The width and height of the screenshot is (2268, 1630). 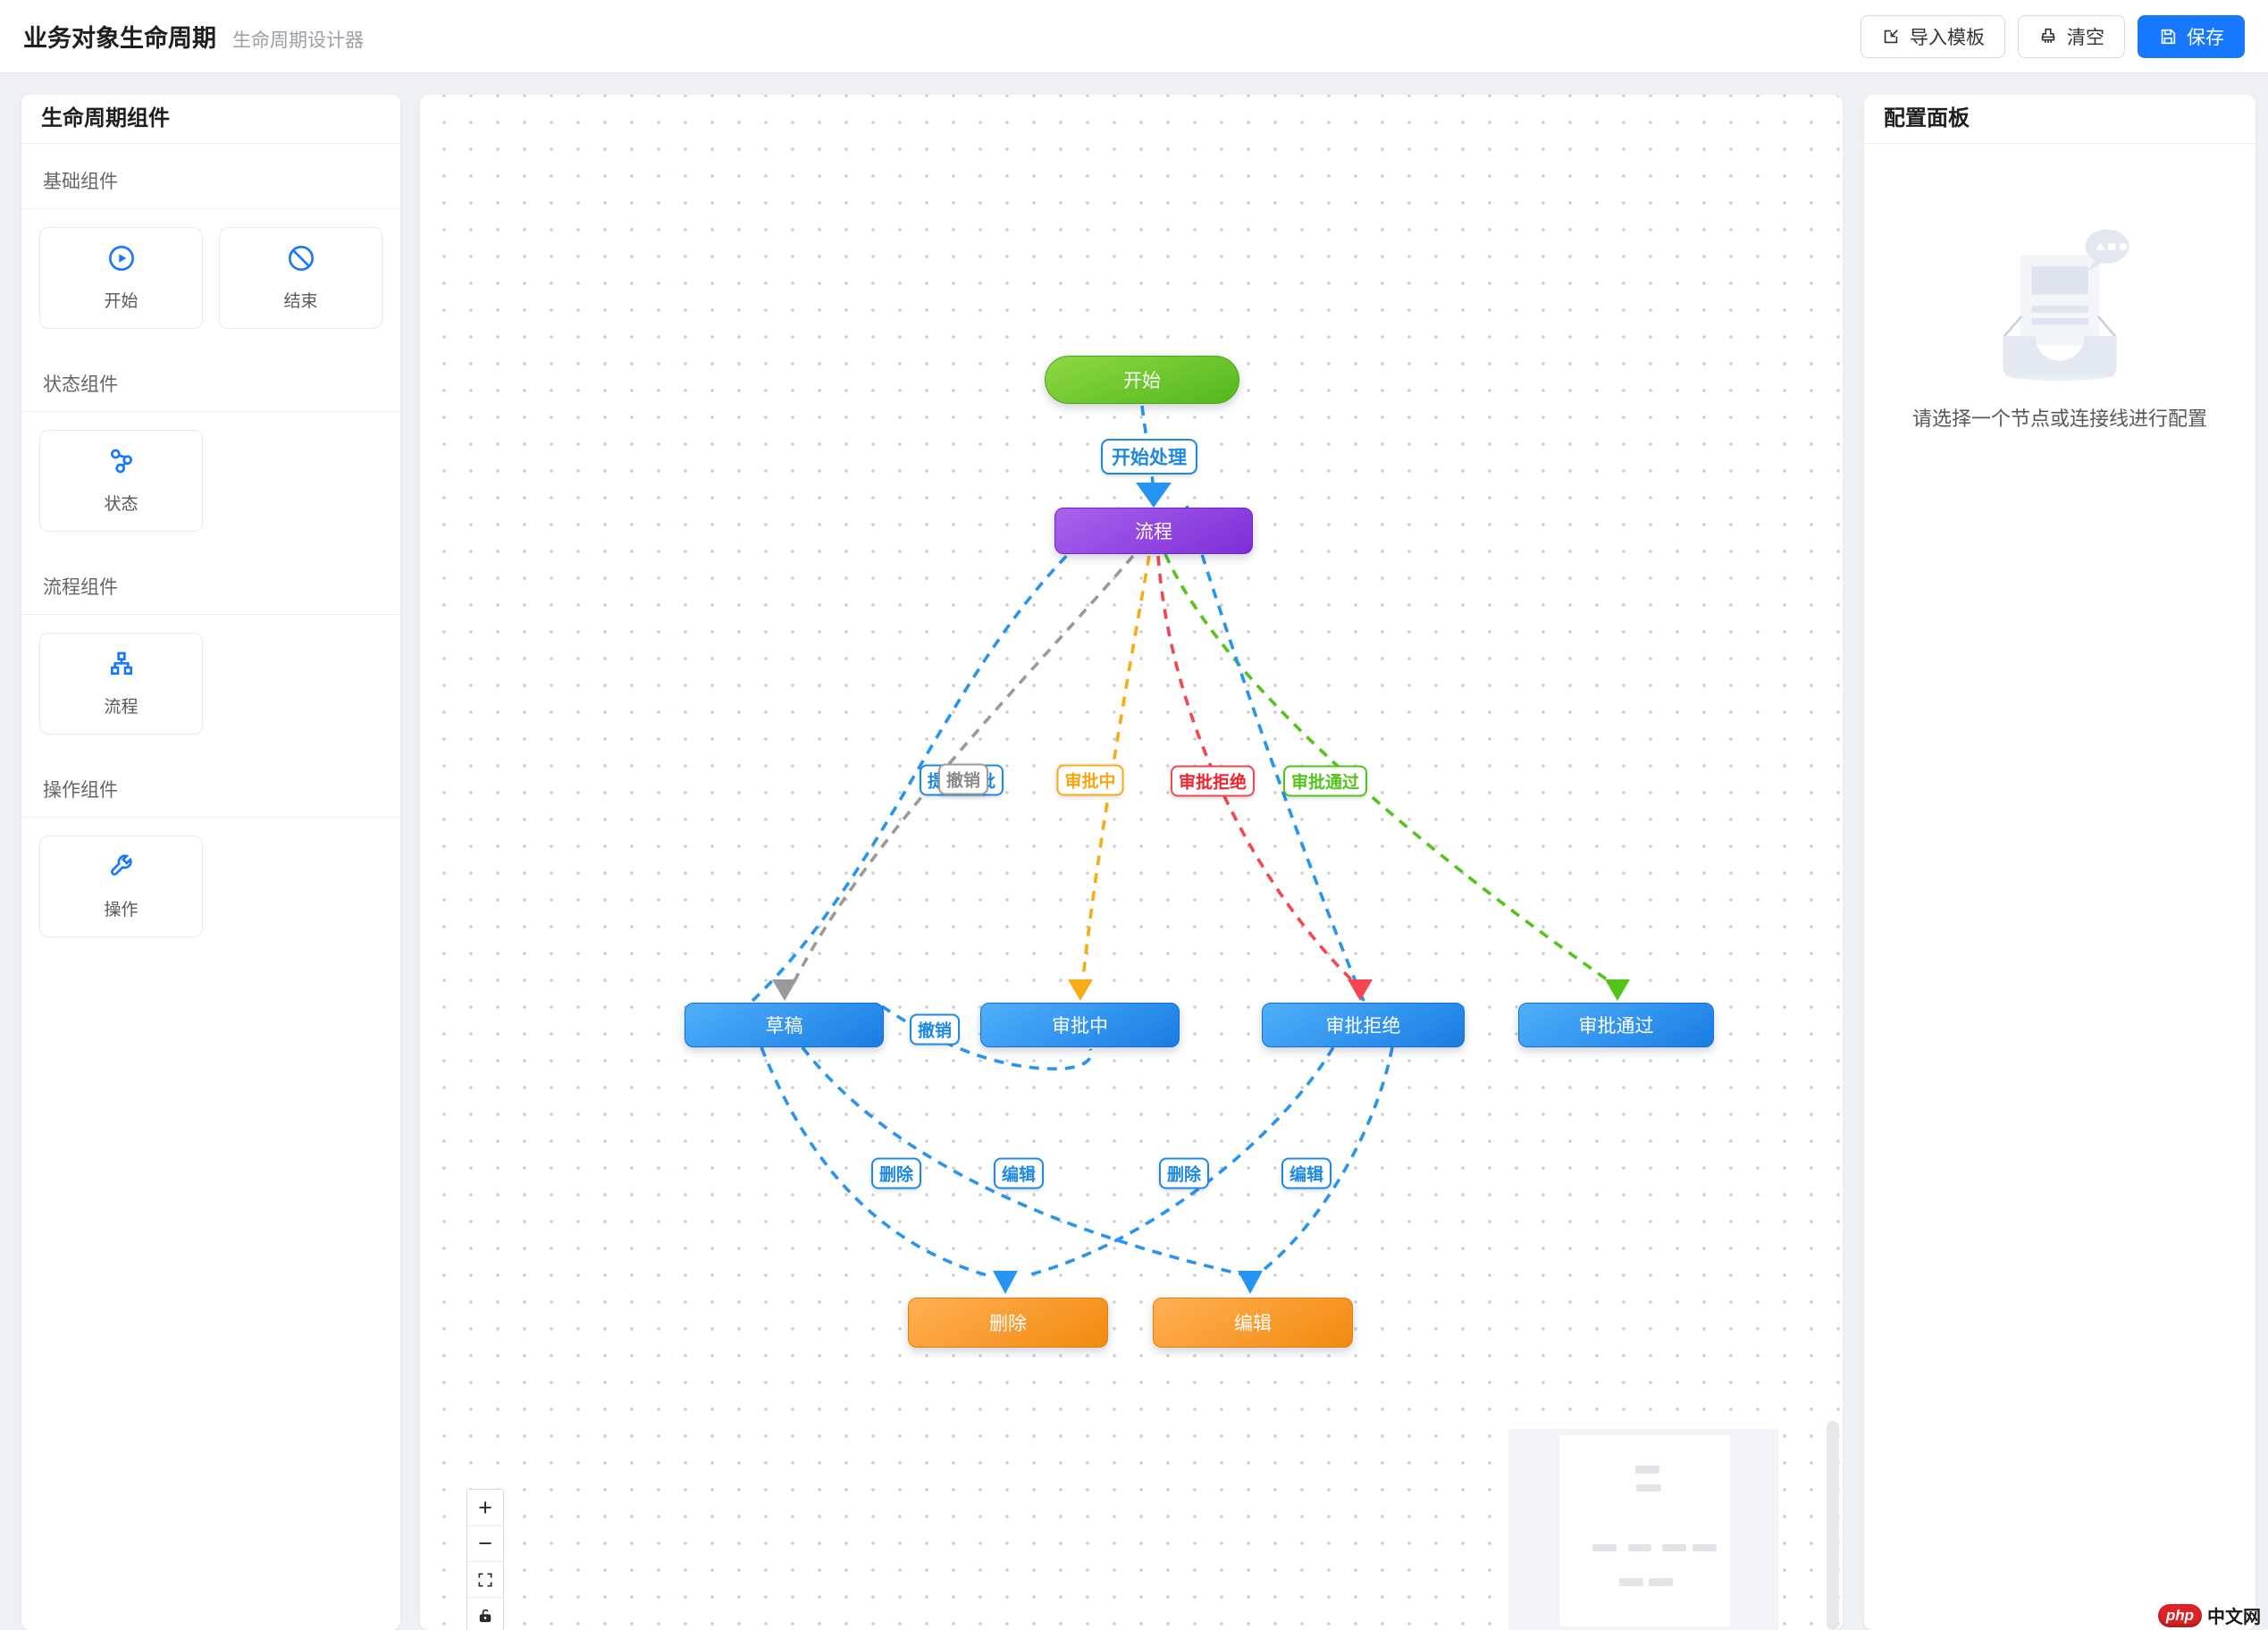 What do you see at coordinates (1080, 1025) in the screenshot?
I see `flow-node-approving: 审批中` at bounding box center [1080, 1025].